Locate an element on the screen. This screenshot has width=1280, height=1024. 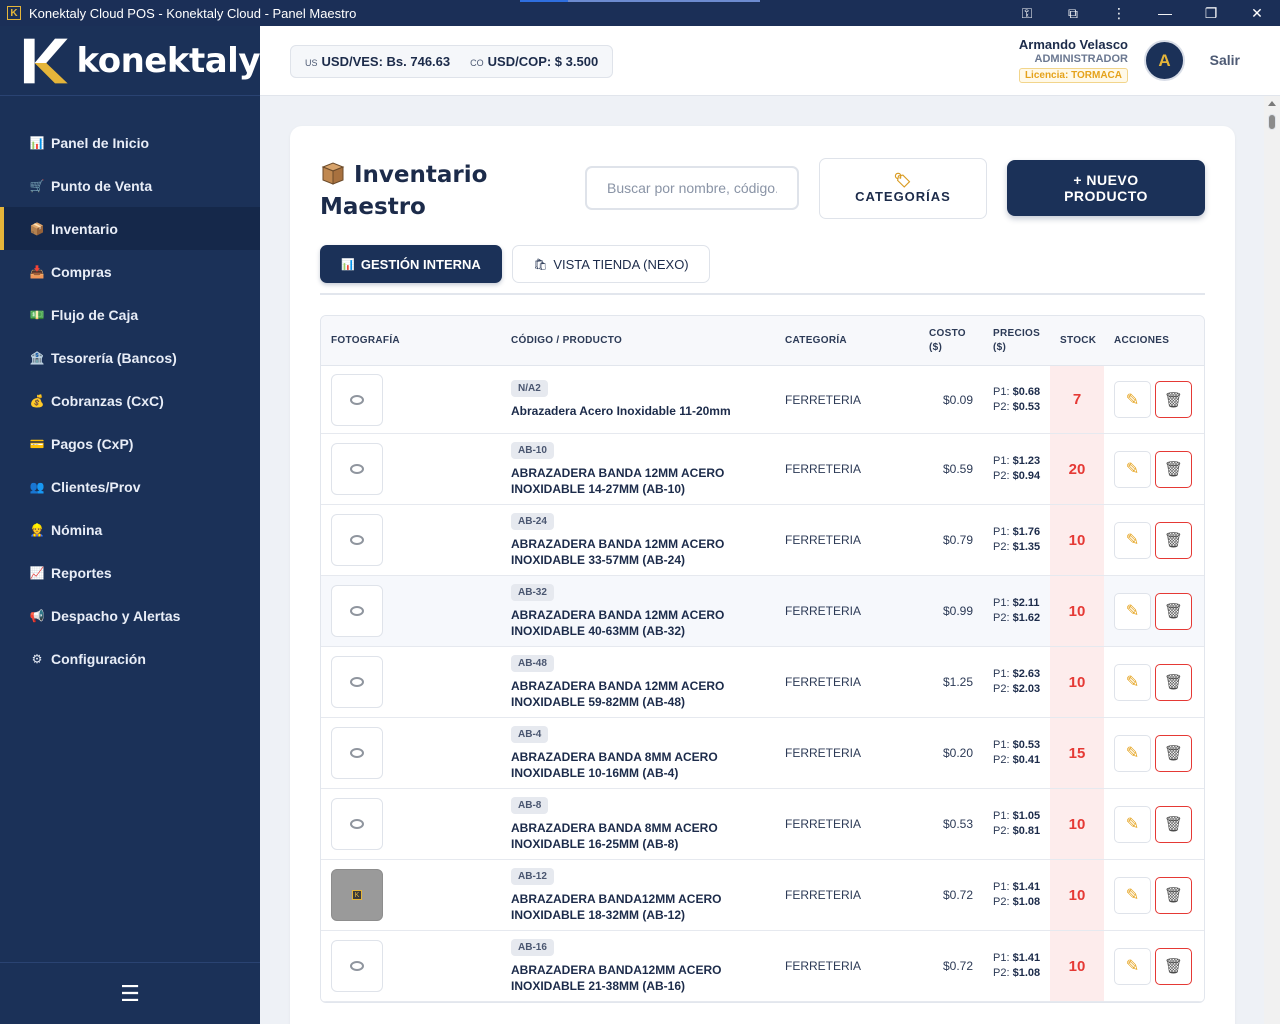
categories-button: 🏷 CATEGORÍAS is located at coordinates (903, 188).